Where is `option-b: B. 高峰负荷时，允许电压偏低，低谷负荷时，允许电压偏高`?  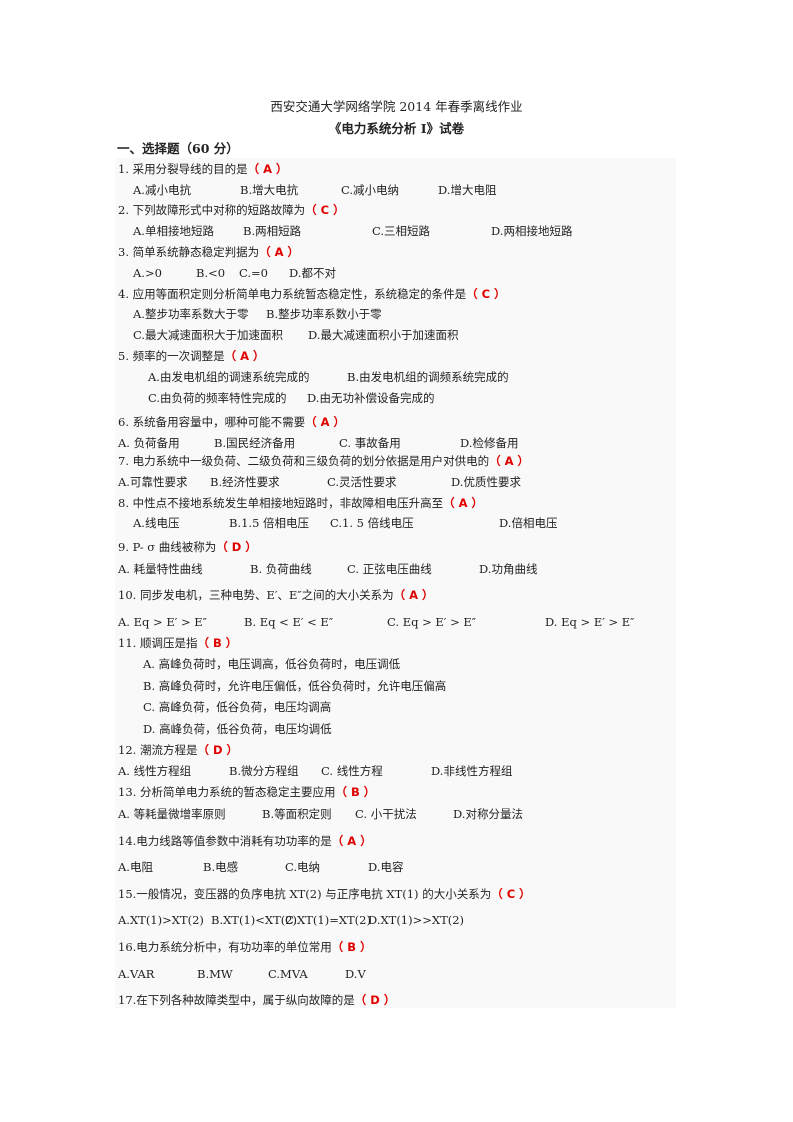
option-b: B. 高峰负荷时，允许电压偏低，低谷负荷时，允许电压偏高 is located at coordinates (295, 686).